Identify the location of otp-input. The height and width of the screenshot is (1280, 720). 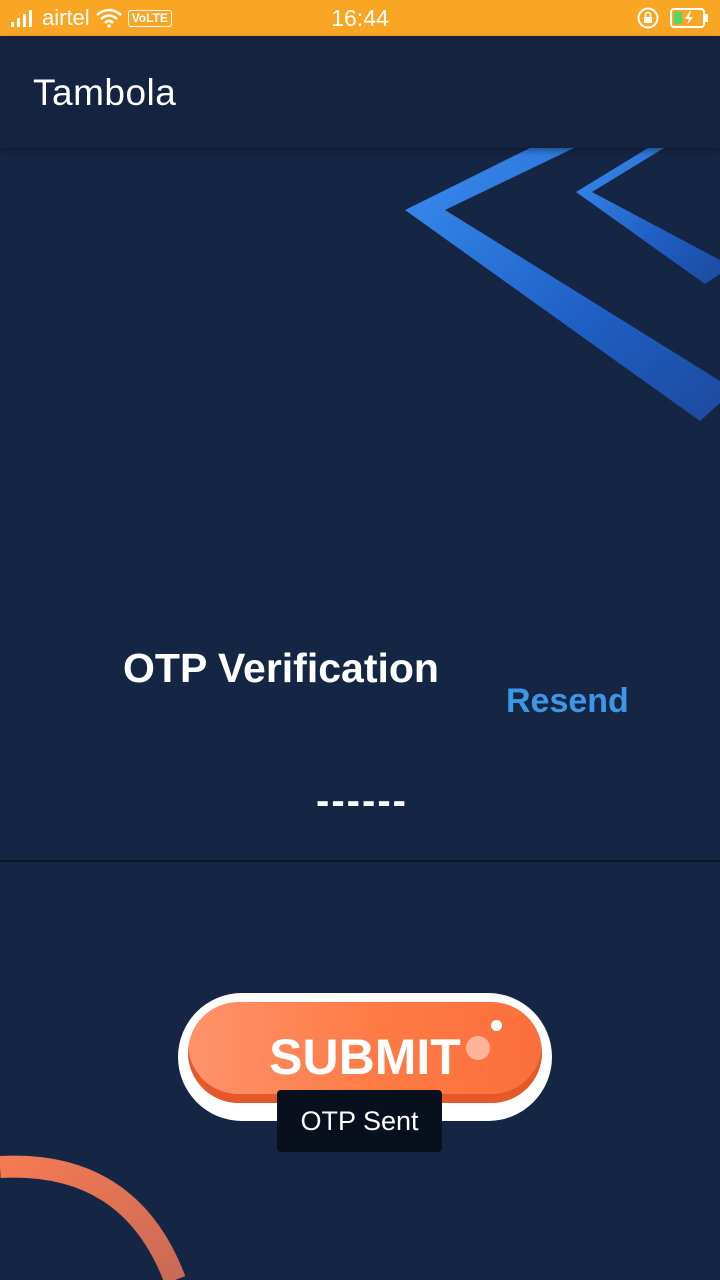
(362, 801).